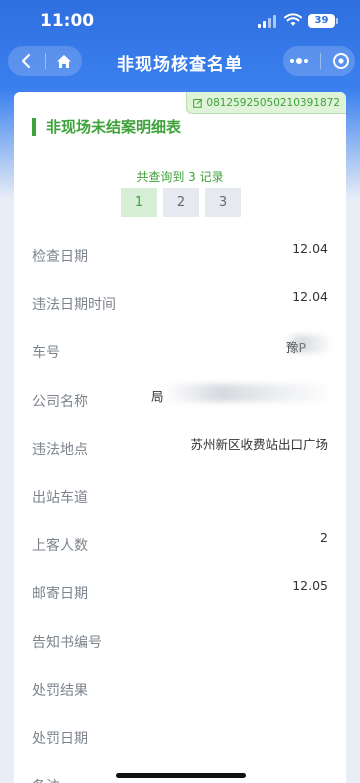  I want to click on close-miniprogram-icon, so click(341, 61).